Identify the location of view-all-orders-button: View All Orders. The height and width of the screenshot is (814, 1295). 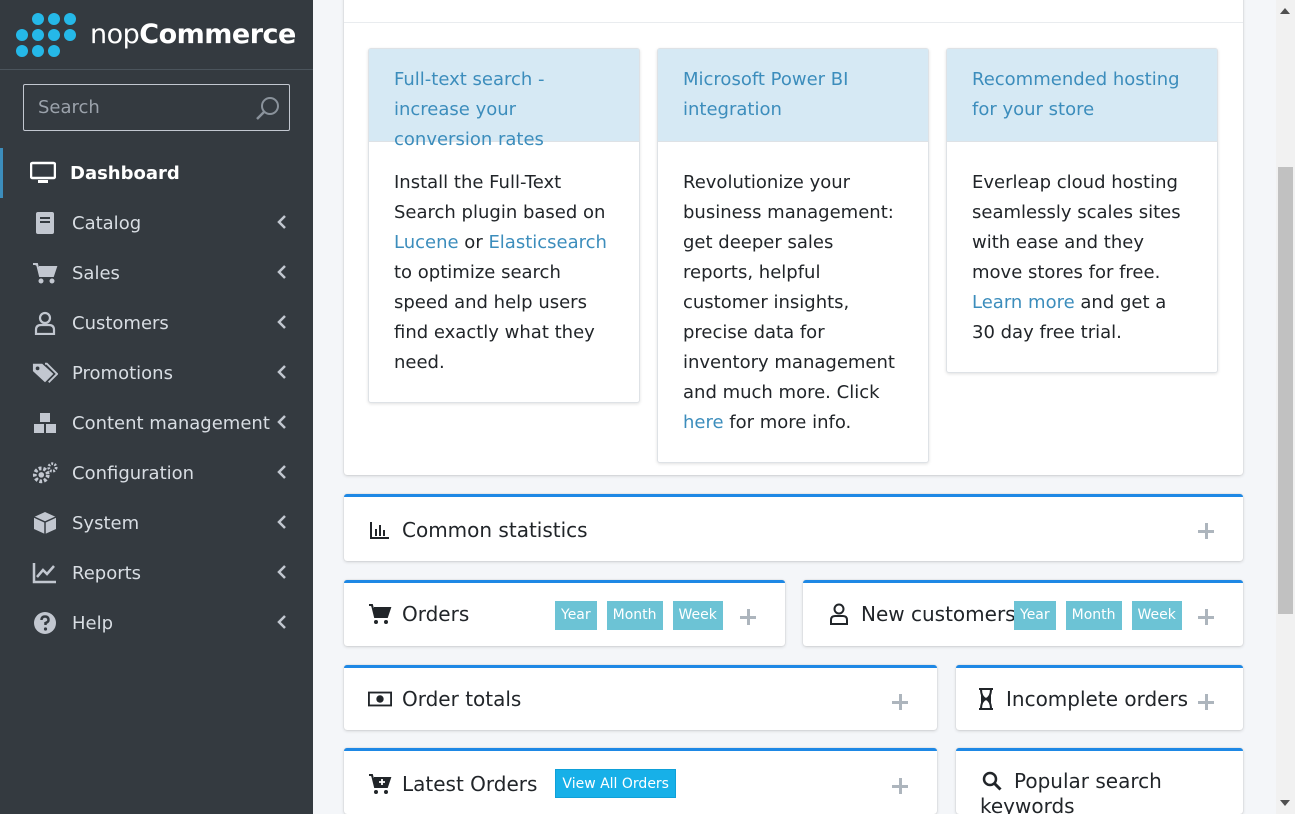
(615, 783).